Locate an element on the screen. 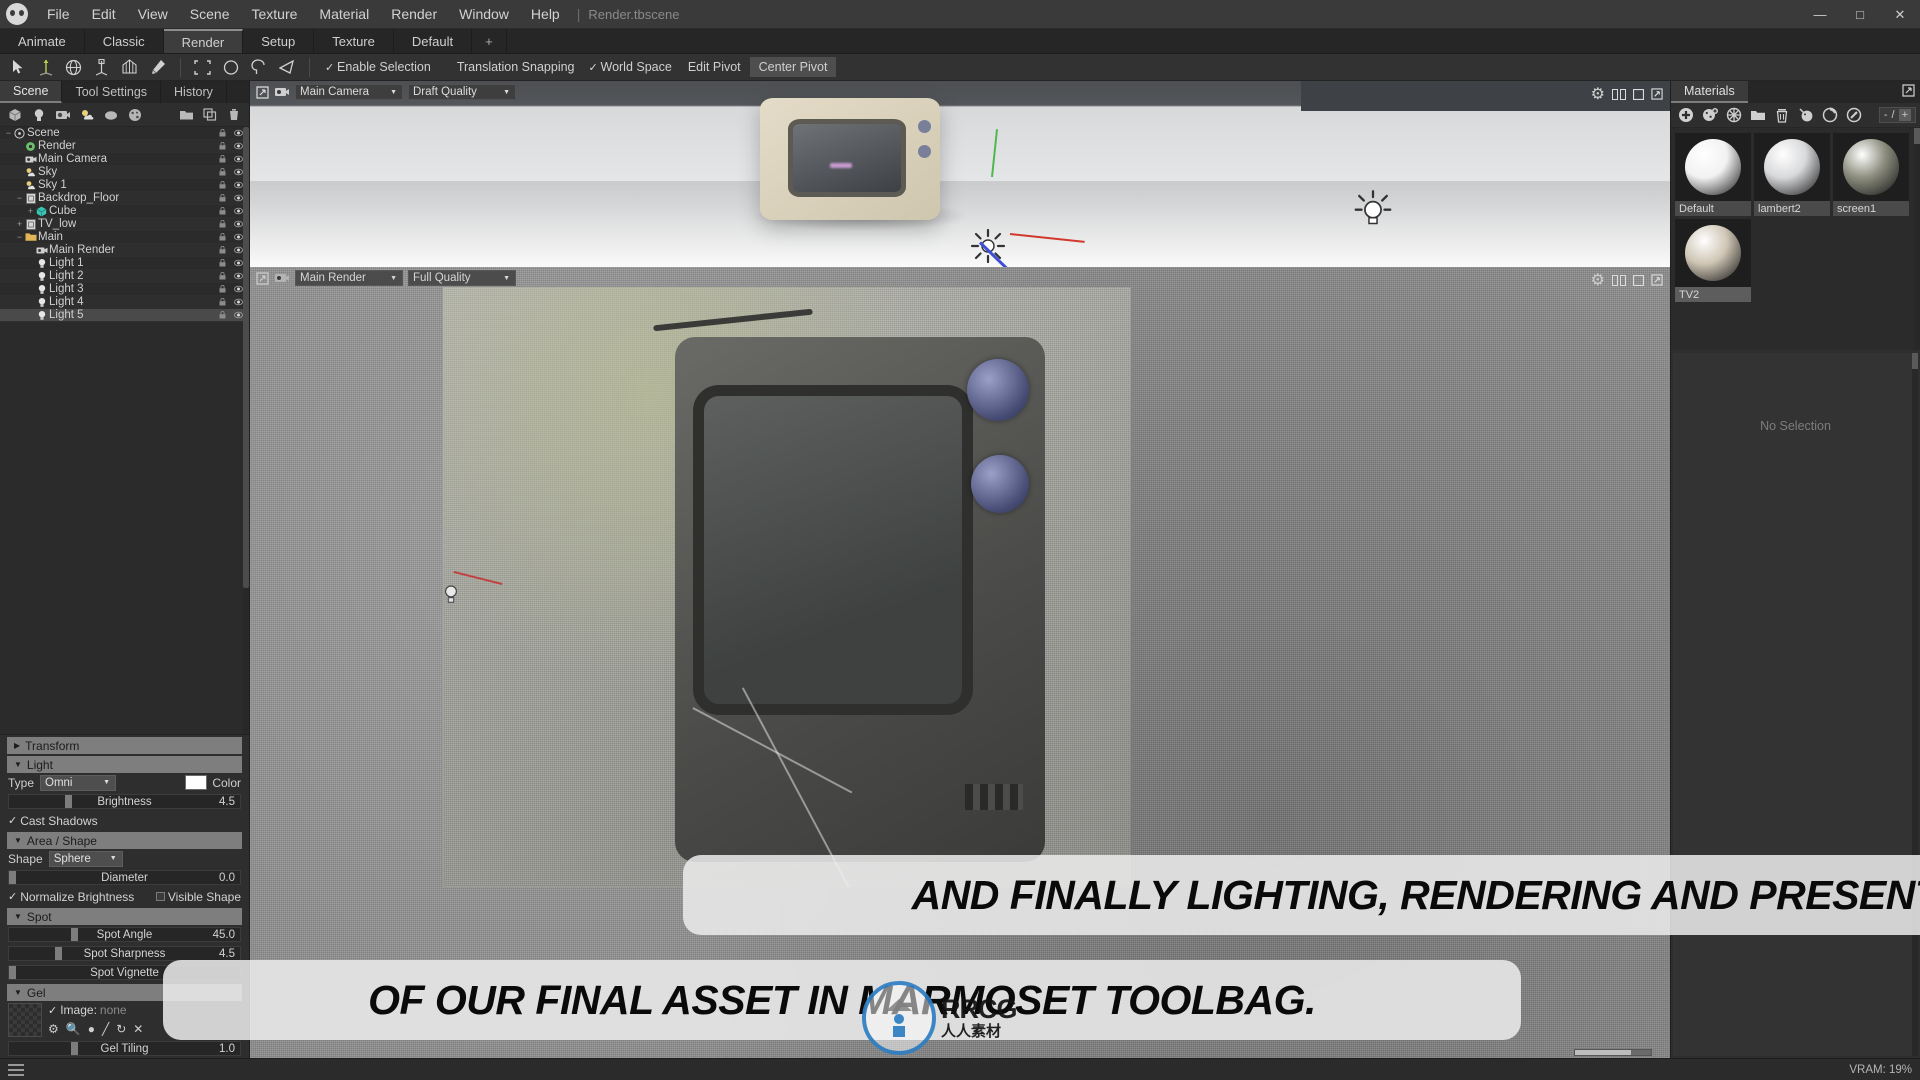 Image resolution: width=1920 pixels, height=1080 pixels. gel-image-checkbox: ✓ Image: none is located at coordinates (95, 1010).